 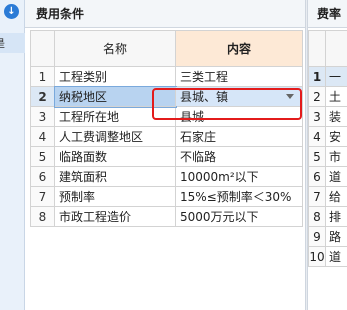 I want to click on column-header-content: 内容, so click(x=239, y=48).